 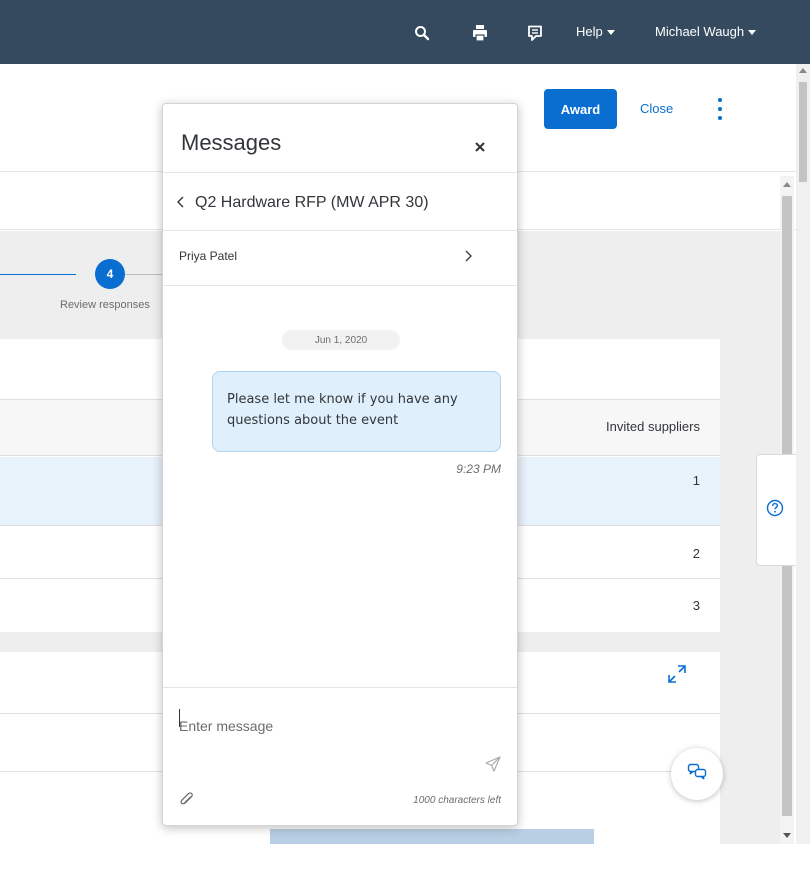 I want to click on progress-step-label: Review responses, so click(x=105, y=305).